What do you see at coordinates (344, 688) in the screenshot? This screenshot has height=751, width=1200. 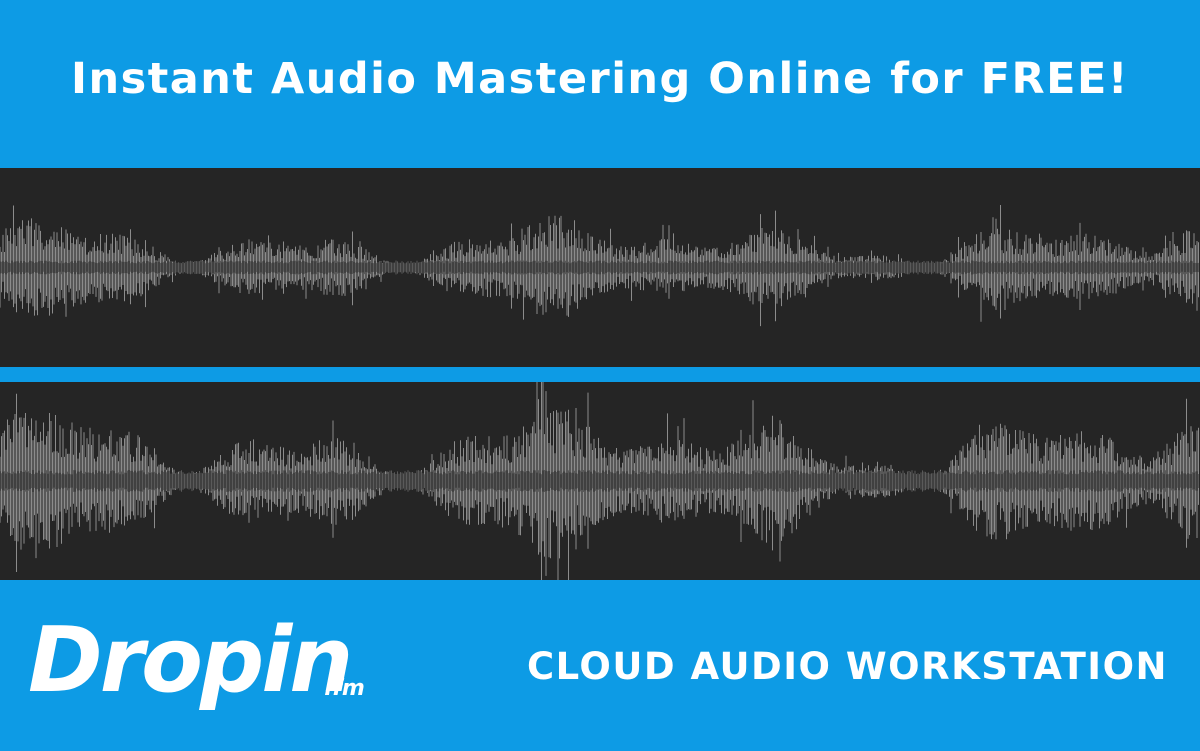 I see `logo-suffix: .fm` at bounding box center [344, 688].